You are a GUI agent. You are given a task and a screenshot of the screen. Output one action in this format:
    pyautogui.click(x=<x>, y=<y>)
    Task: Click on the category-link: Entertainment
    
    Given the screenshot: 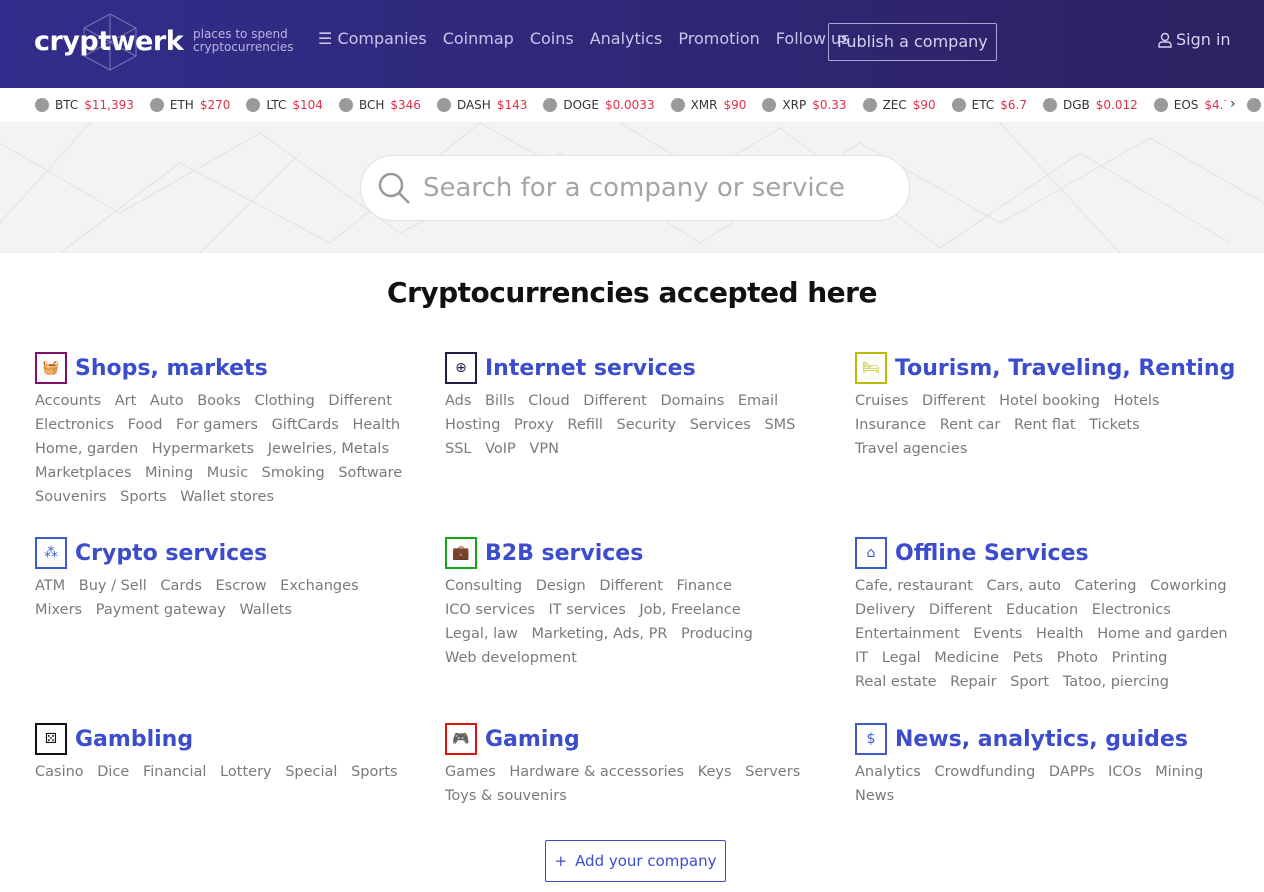 What is the action you would take?
    pyautogui.click(x=907, y=634)
    